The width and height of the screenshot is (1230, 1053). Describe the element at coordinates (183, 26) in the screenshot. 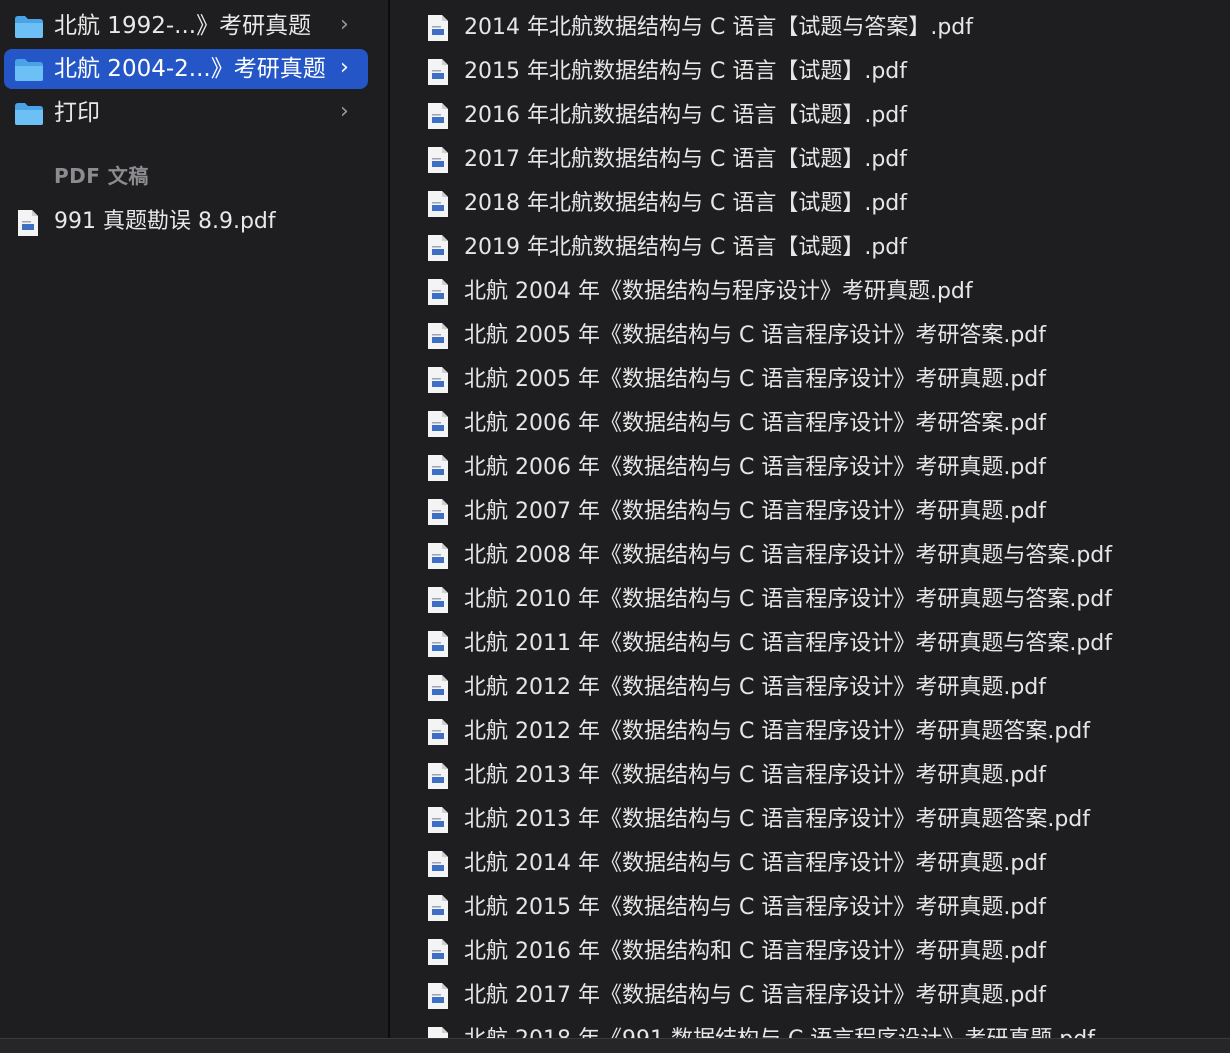

I see `folder-label: 北航 1992-...》考研真题` at that location.